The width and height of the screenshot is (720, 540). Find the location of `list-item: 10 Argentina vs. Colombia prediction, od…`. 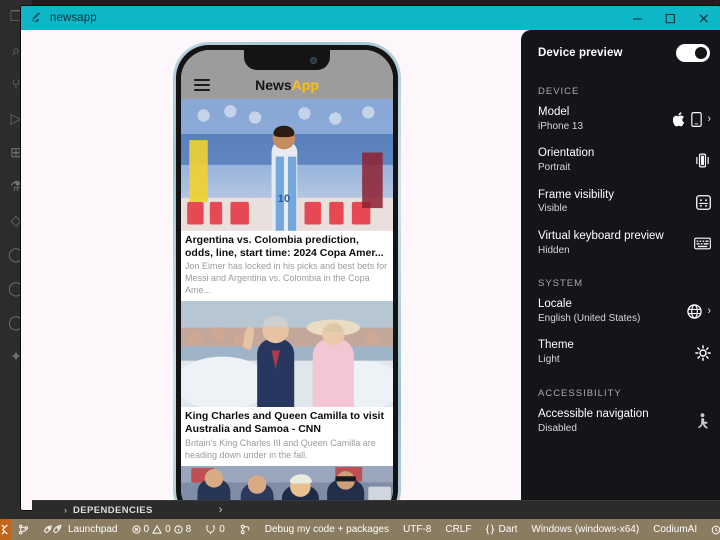

list-item: 10 Argentina vs. Colombia prediction, od… is located at coordinates (287, 200).